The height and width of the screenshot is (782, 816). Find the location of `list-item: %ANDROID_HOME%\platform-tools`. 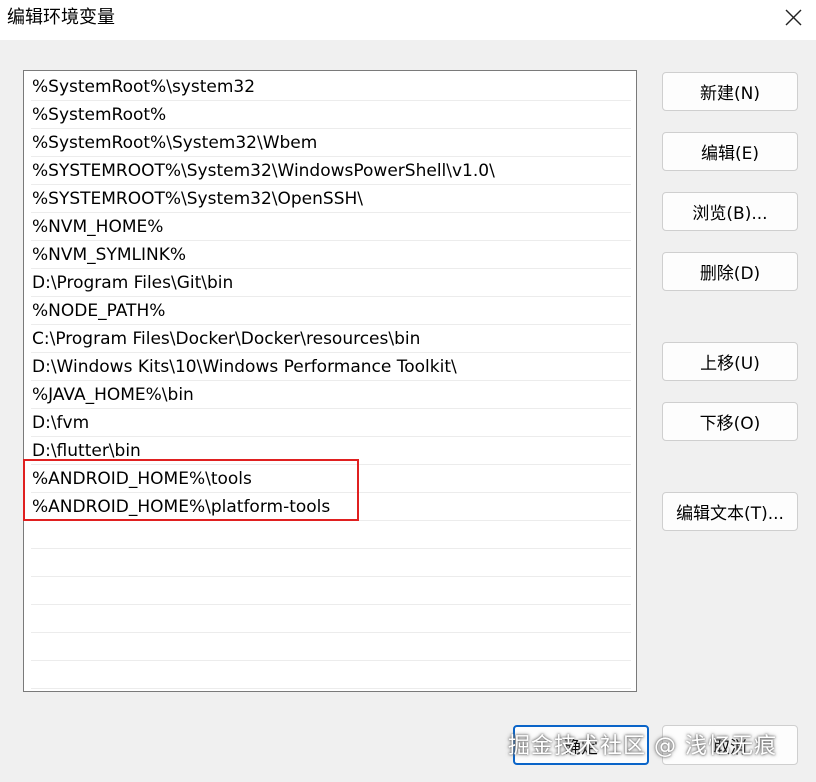

list-item: %ANDROID_HOME%\platform-tools is located at coordinates (331, 507).